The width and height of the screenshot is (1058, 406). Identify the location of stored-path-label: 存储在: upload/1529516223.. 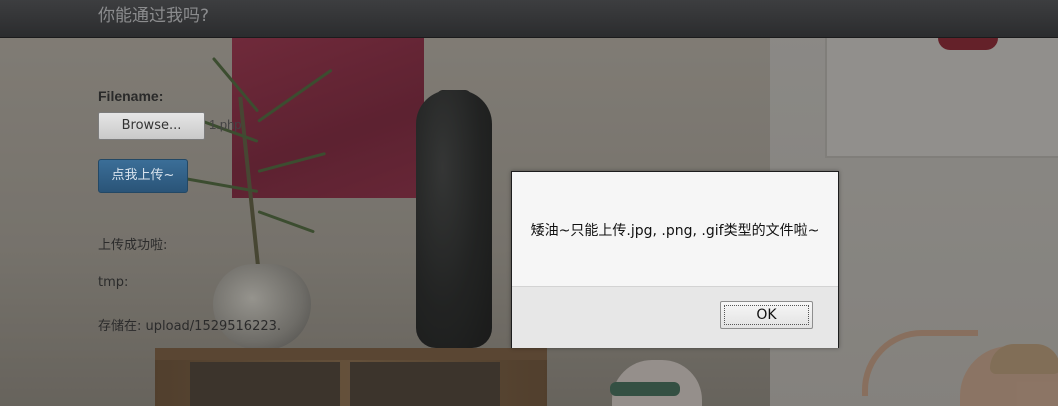
(190, 326).